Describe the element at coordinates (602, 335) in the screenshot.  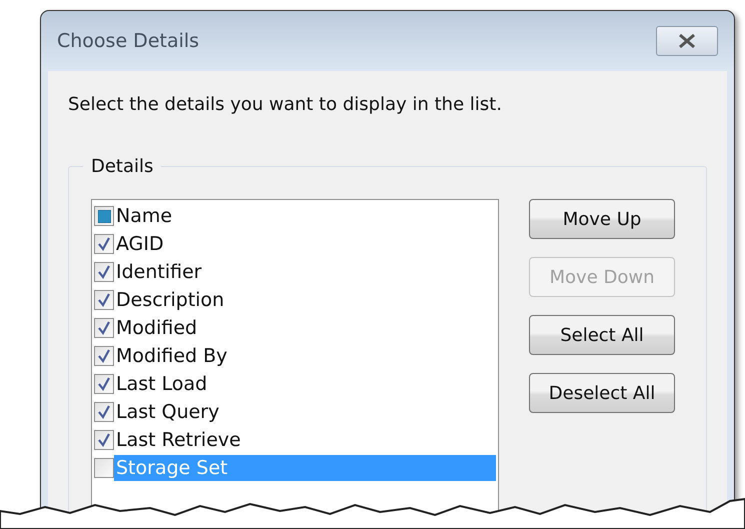
I see `action-button: Select All` at that location.